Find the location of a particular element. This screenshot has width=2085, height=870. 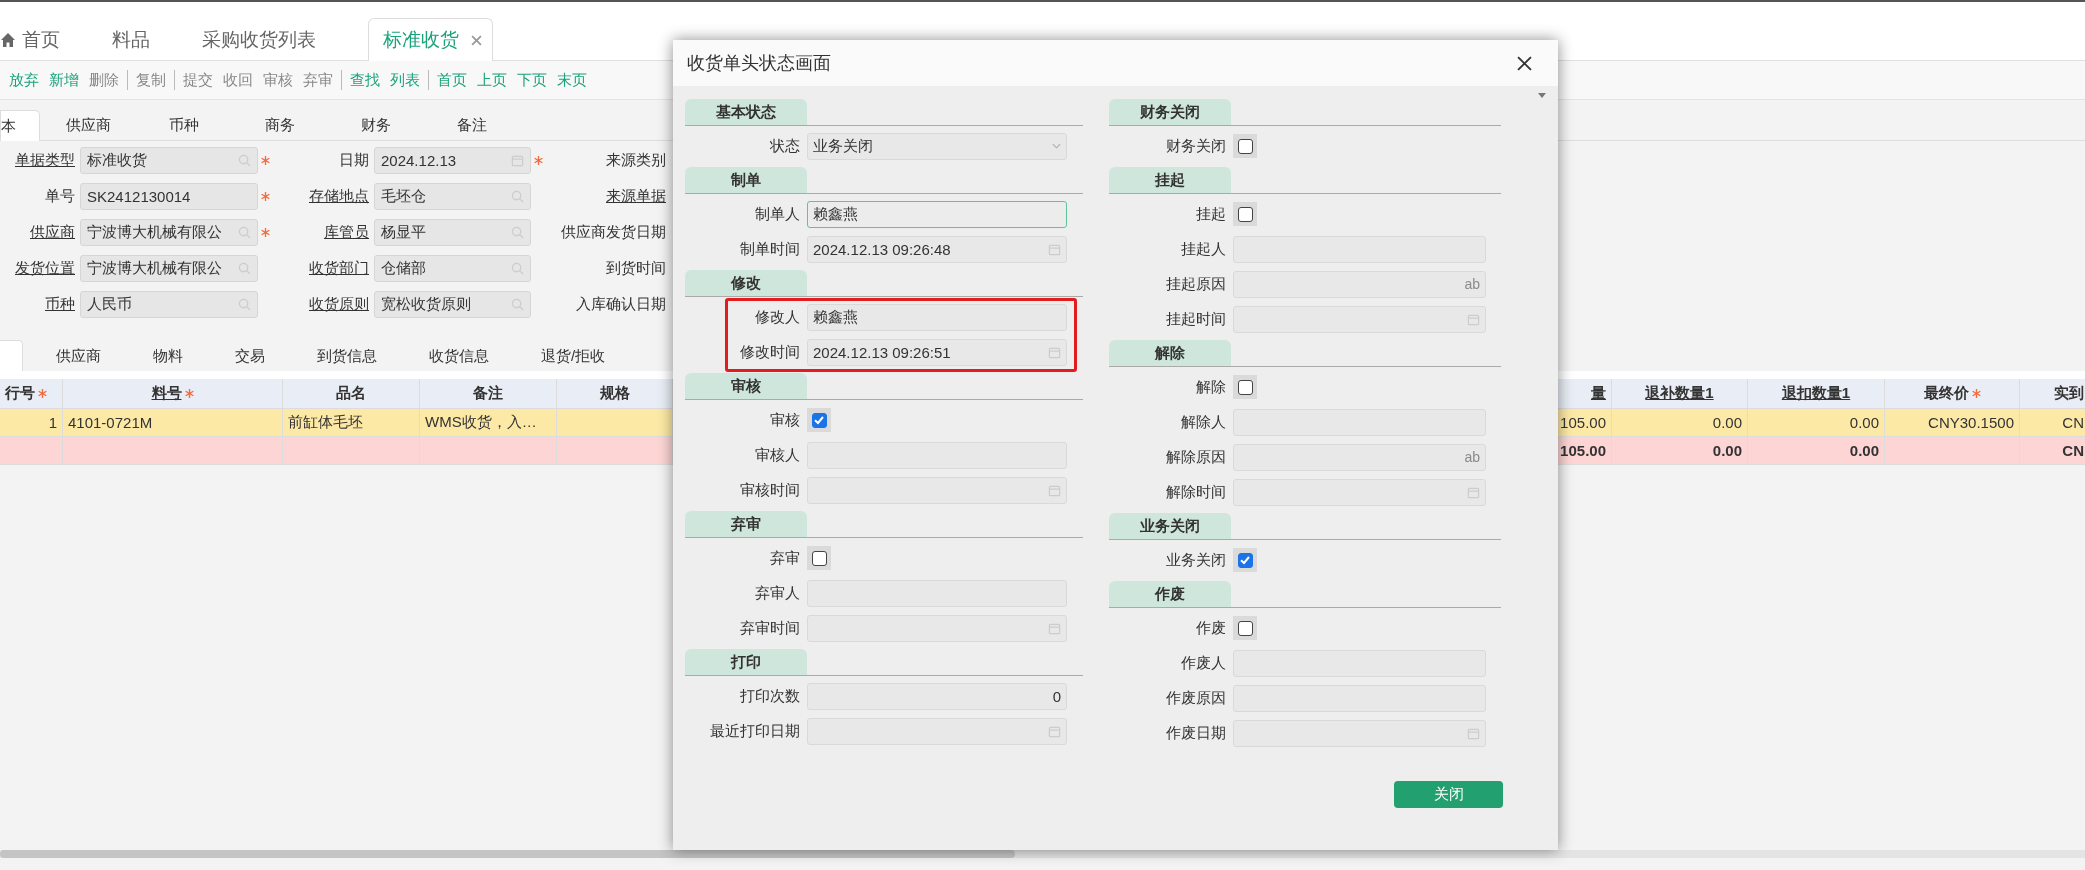

field-label: 审核 is located at coordinates (784, 420).